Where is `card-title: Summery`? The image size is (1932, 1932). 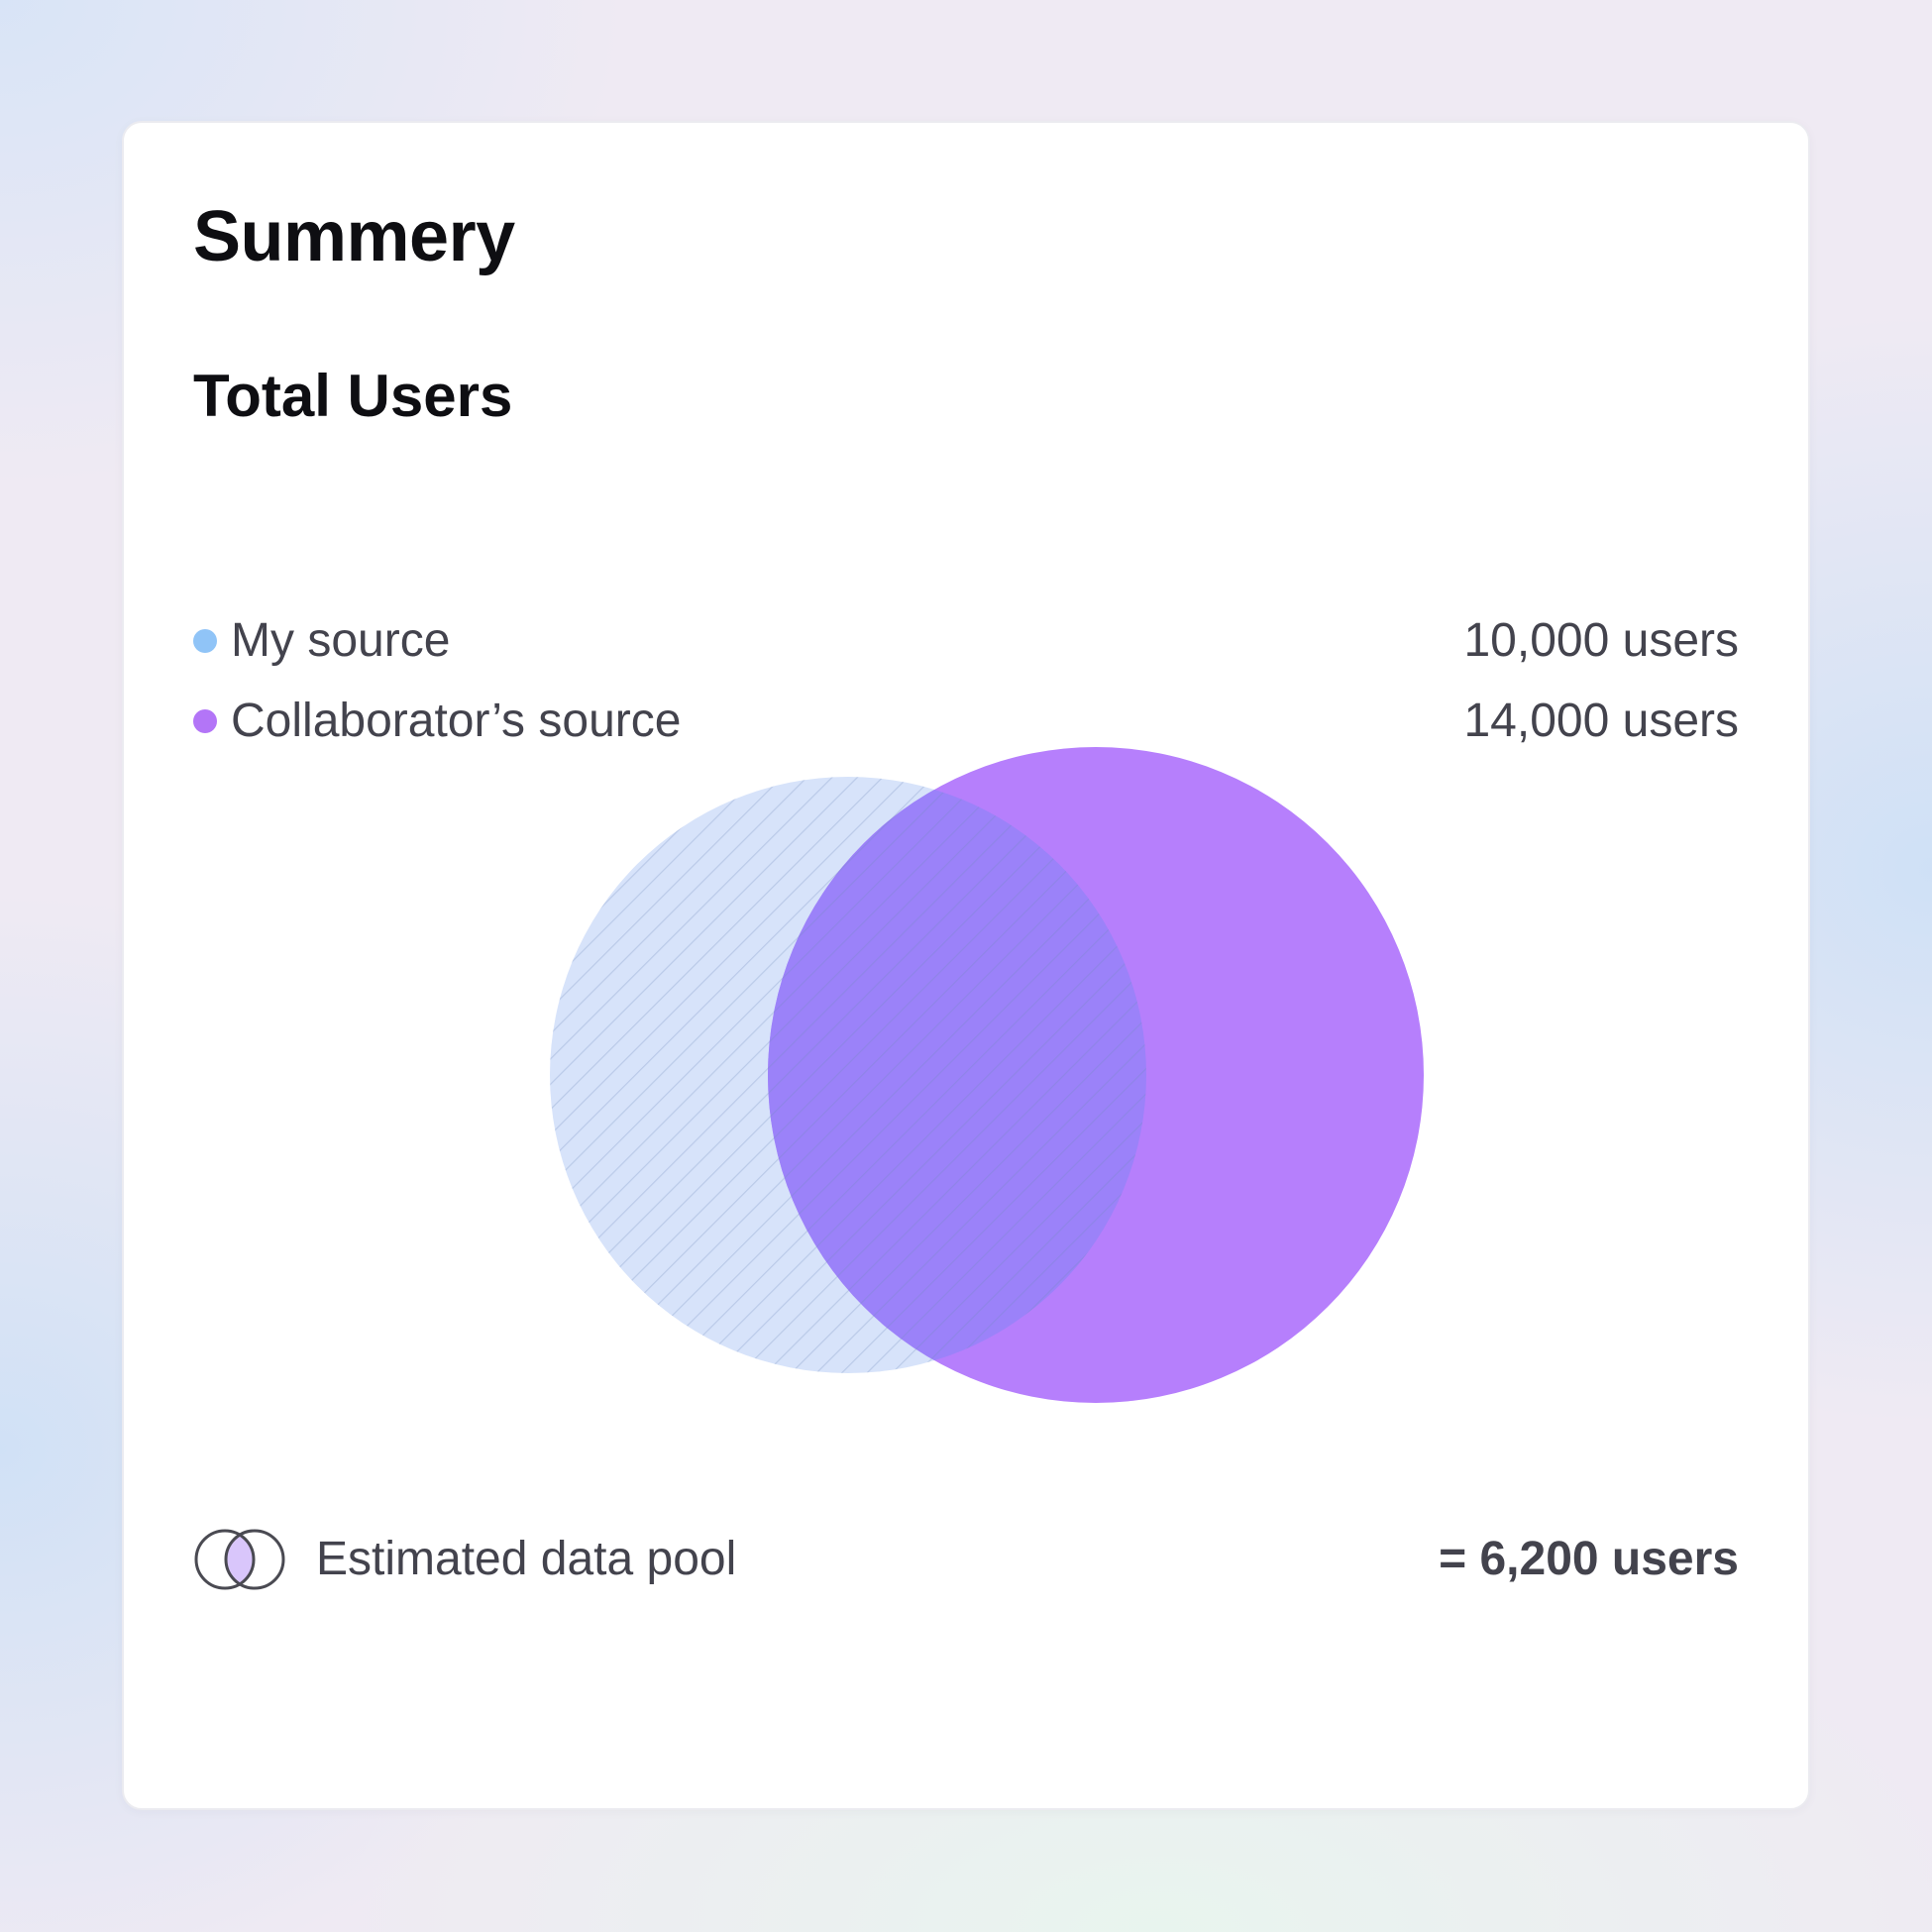 card-title: Summery is located at coordinates (354, 237).